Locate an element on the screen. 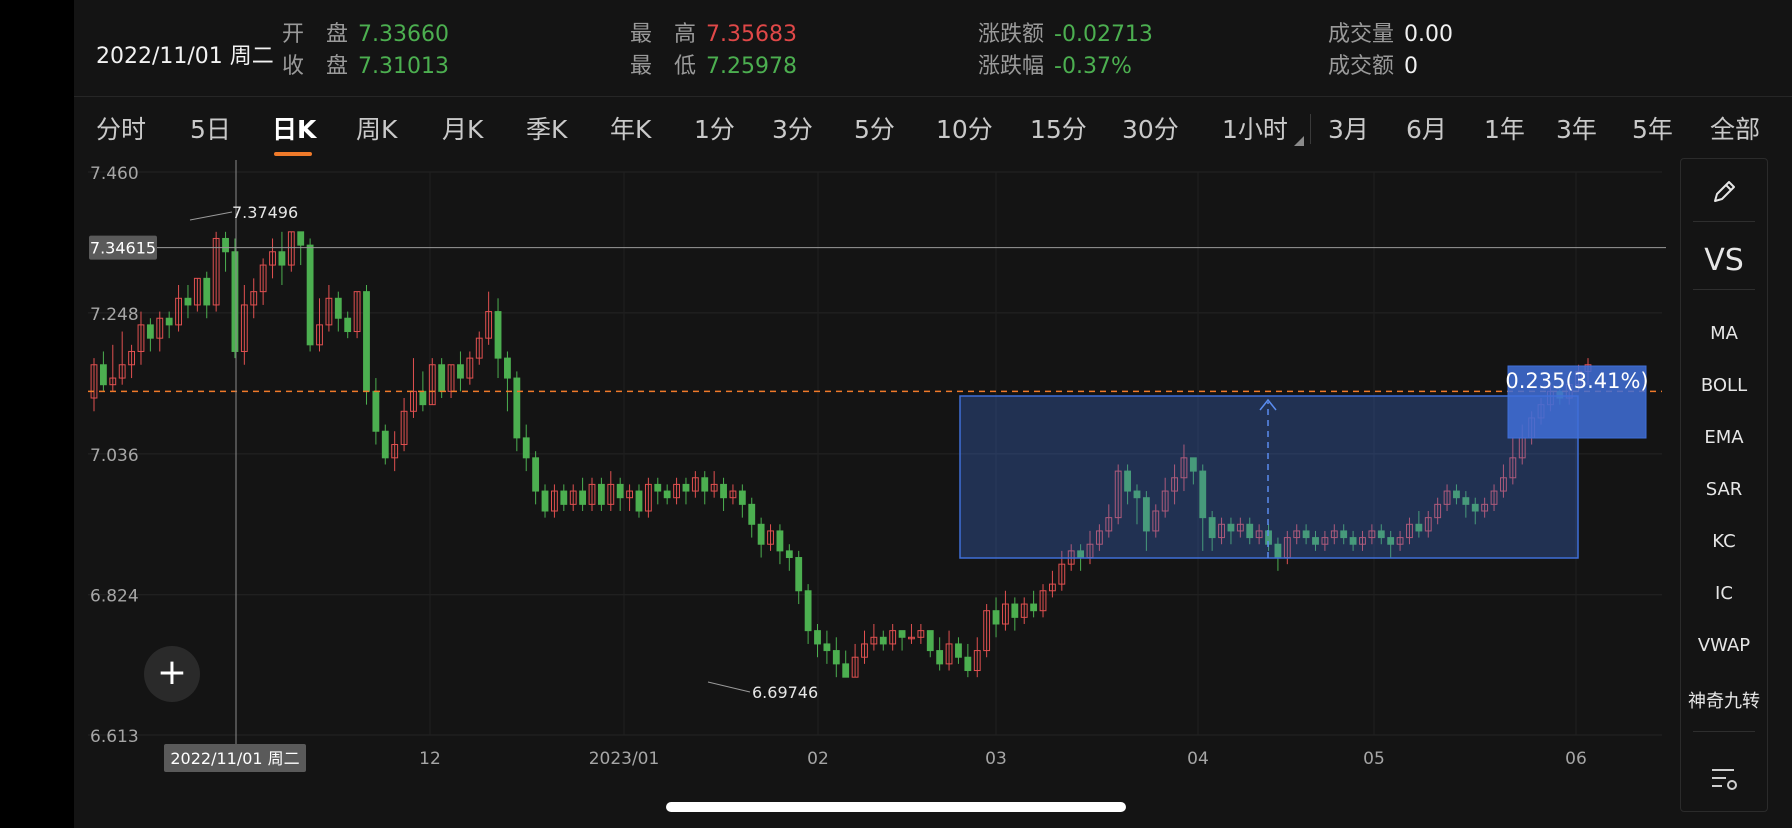  add-button: + is located at coordinates (172, 674).